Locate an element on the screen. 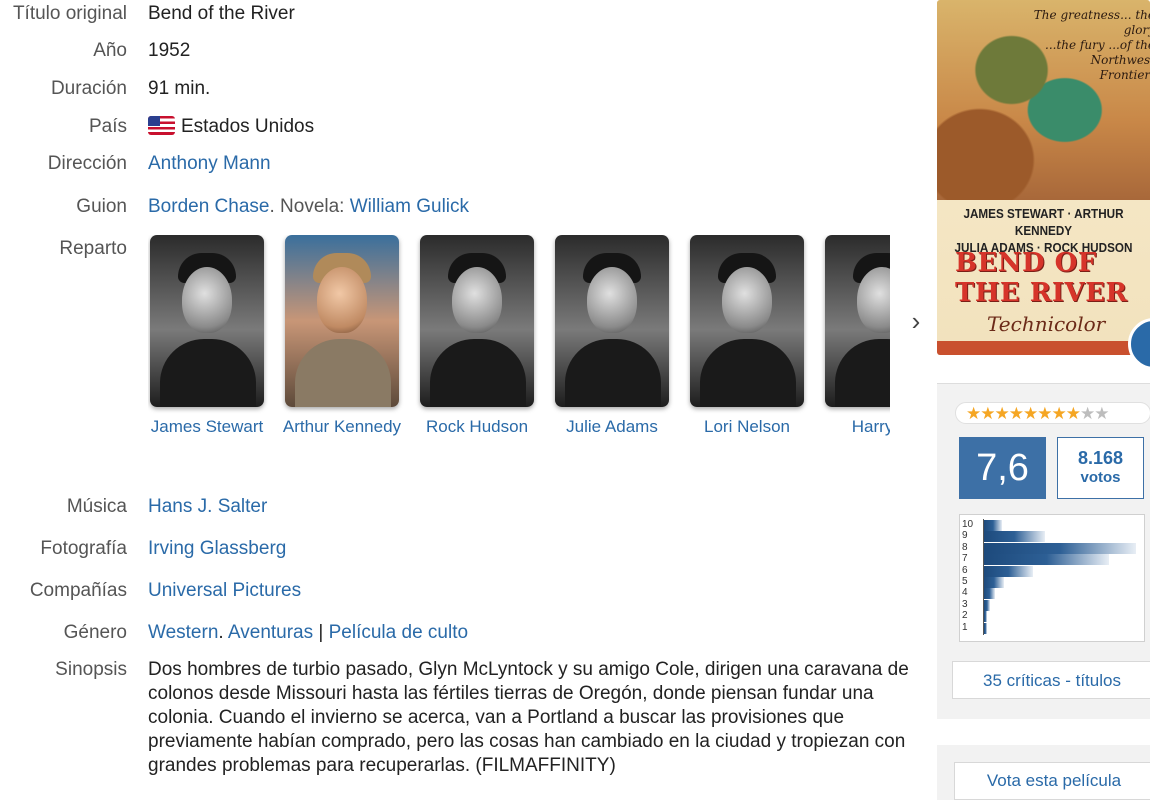 Image resolution: width=1150 pixels, height=800 pixels. histogram-tick-label: 3 is located at coordinates (965, 604).